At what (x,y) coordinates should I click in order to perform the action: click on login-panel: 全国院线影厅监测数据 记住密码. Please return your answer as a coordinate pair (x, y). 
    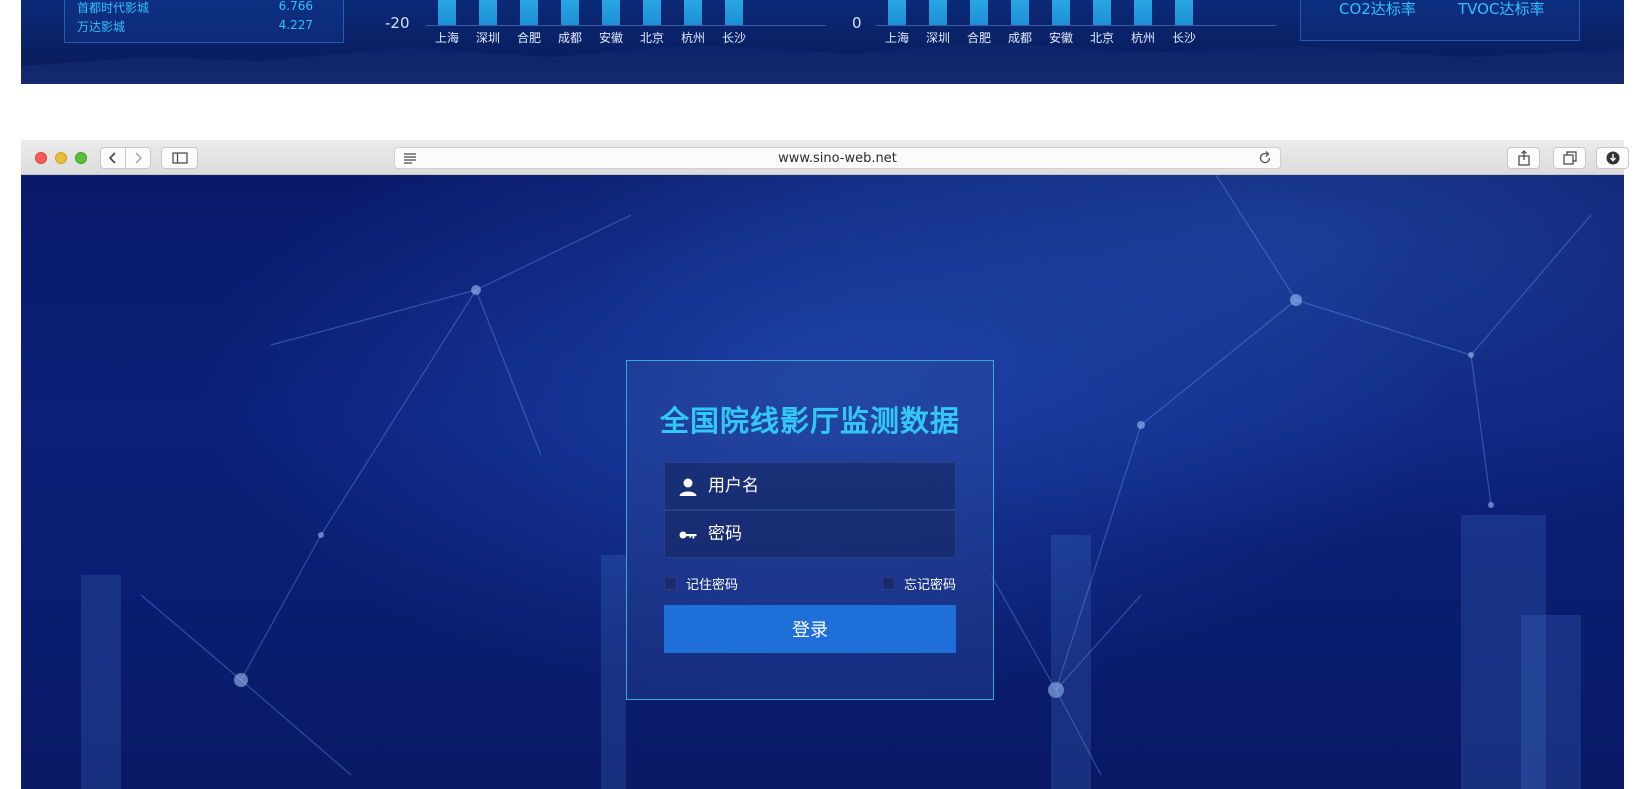
    Looking at the image, I should click on (810, 530).